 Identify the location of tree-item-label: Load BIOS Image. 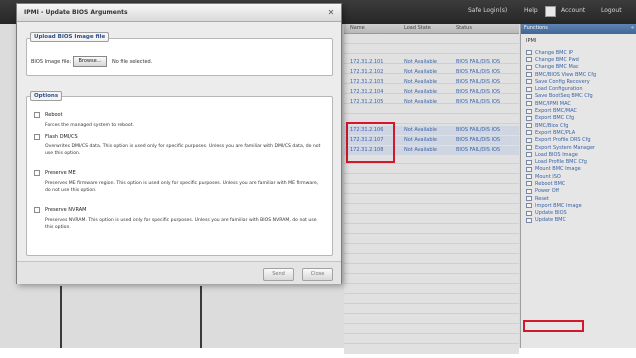
(556, 154).